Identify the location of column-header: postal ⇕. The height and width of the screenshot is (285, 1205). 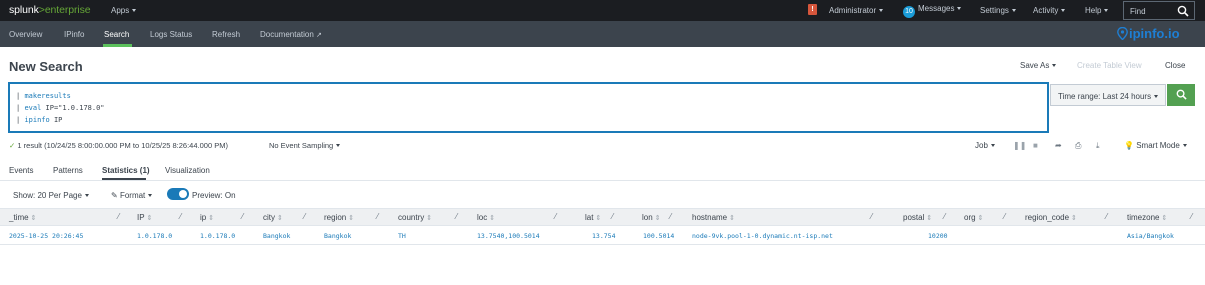
(917, 217).